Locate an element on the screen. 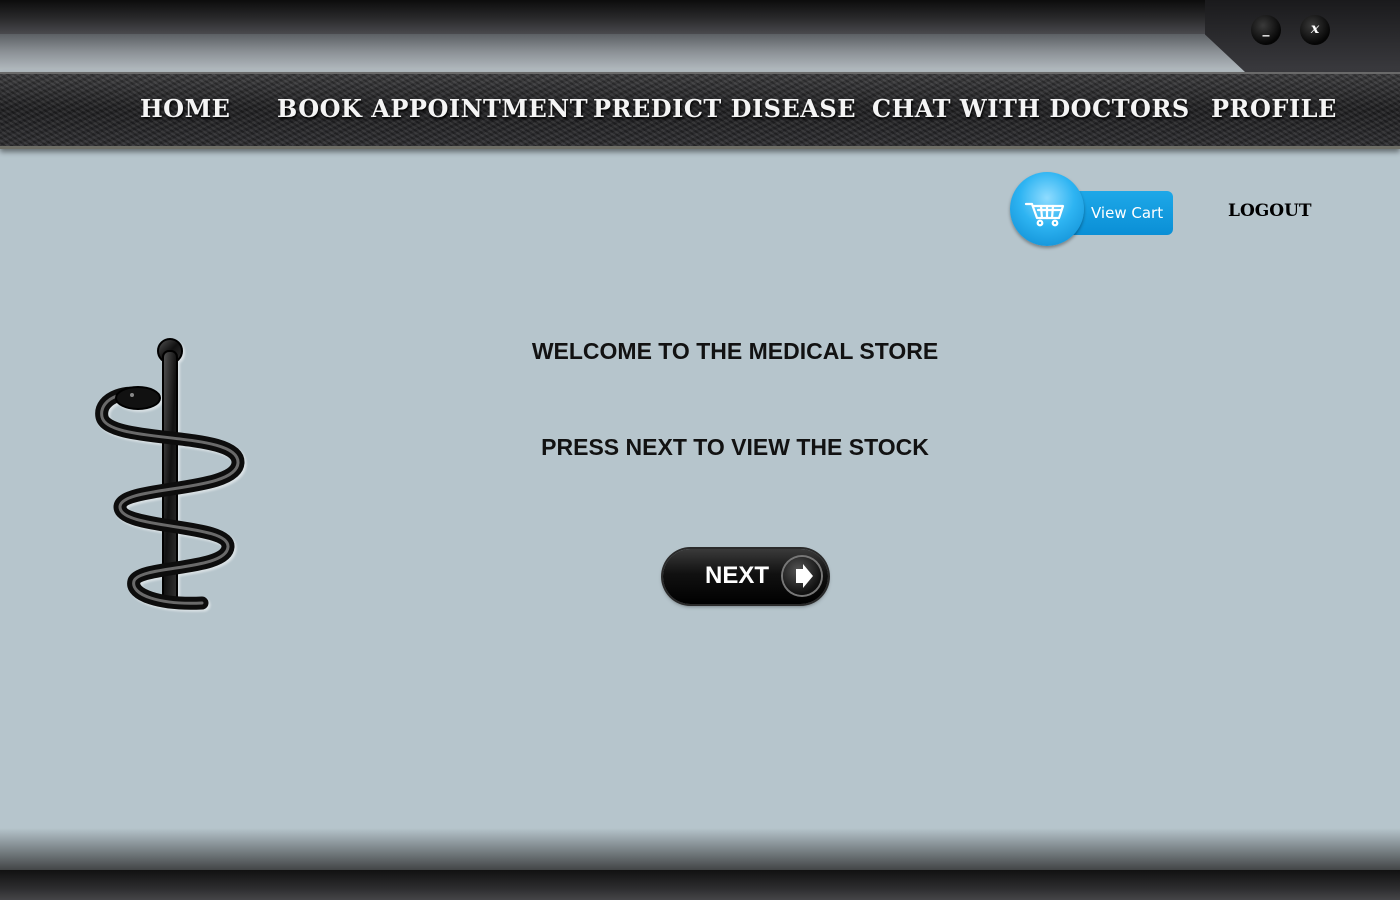 This screenshot has width=1400, height=900. title-bar is located at coordinates (700, 17).